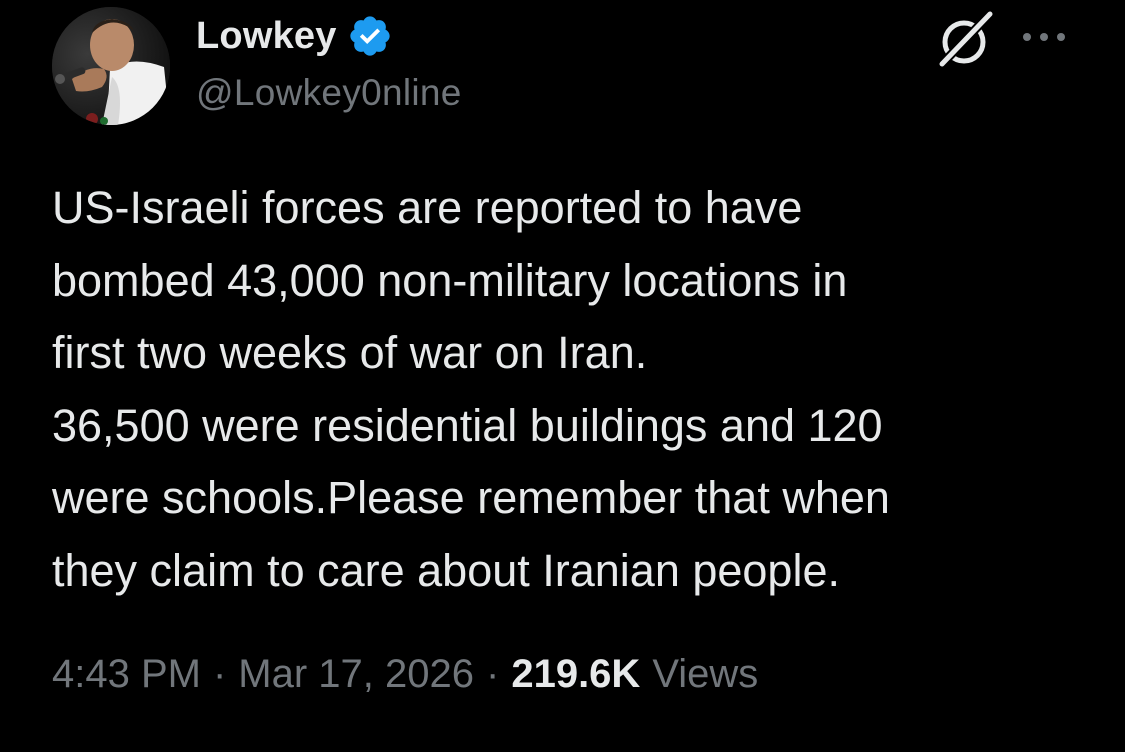 This screenshot has height=752, width=1125. I want to click on tweet-time: 4:43 PM, so click(126, 674).